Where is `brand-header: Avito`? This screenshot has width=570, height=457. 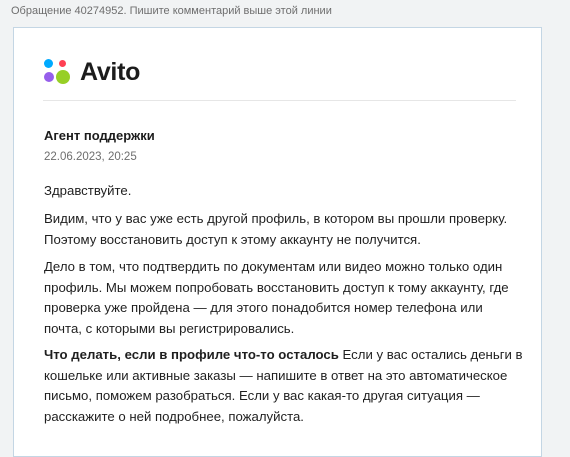
brand-header: Avito is located at coordinates (91, 72).